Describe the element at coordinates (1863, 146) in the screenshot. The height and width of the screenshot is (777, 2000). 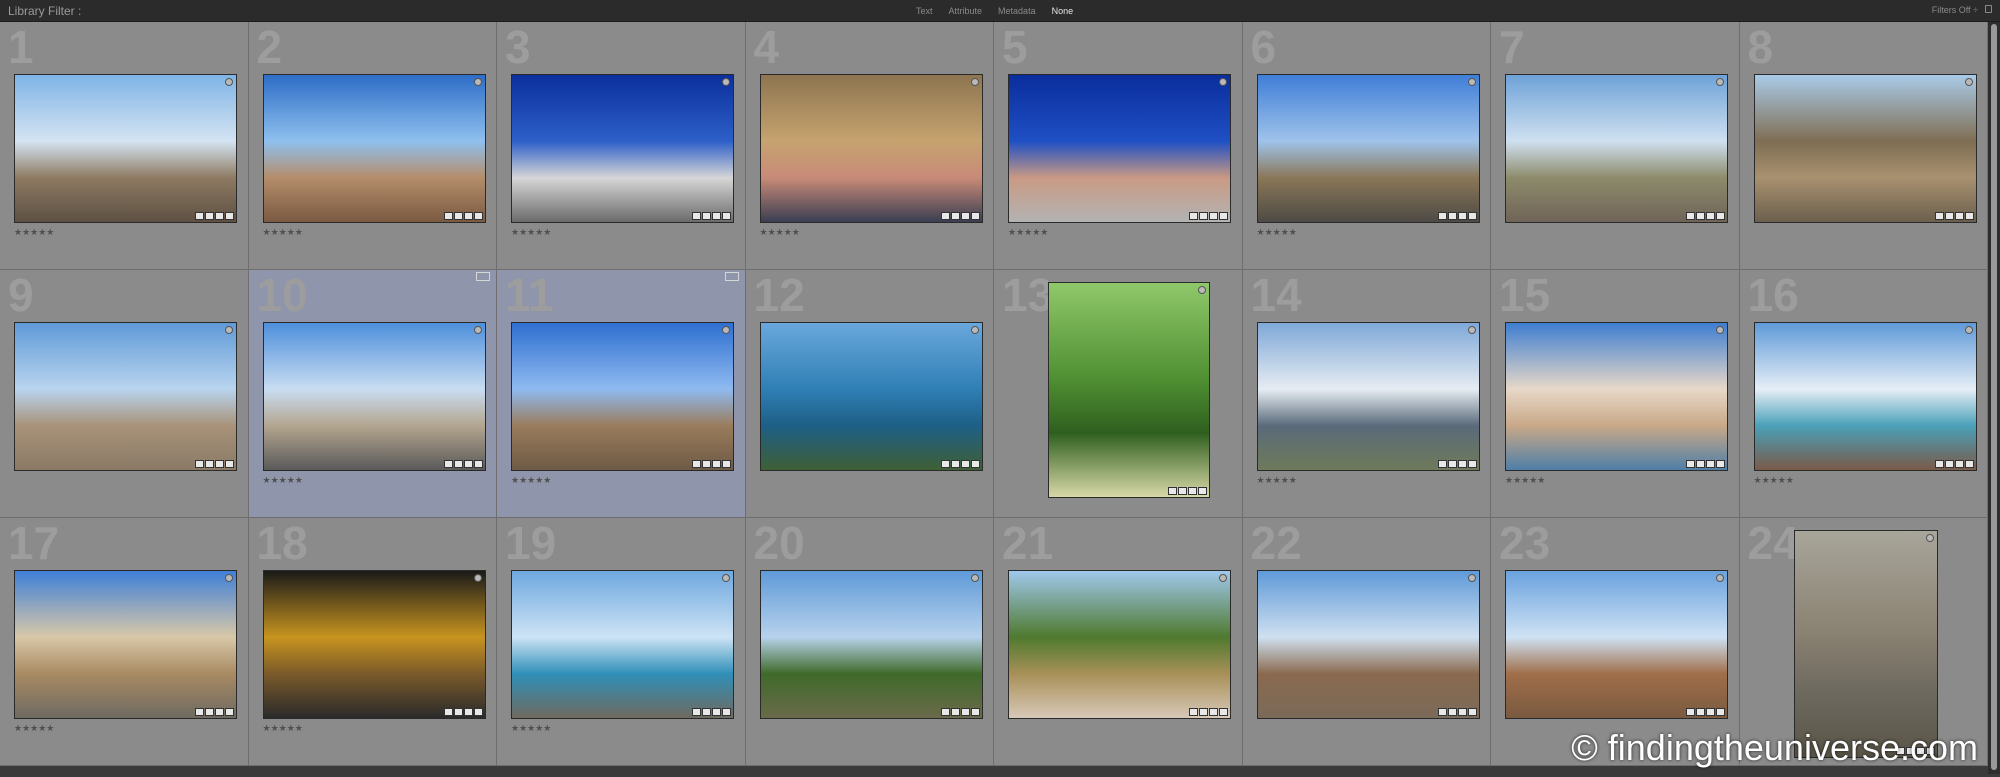
I see `grid-cell: 8` at that location.